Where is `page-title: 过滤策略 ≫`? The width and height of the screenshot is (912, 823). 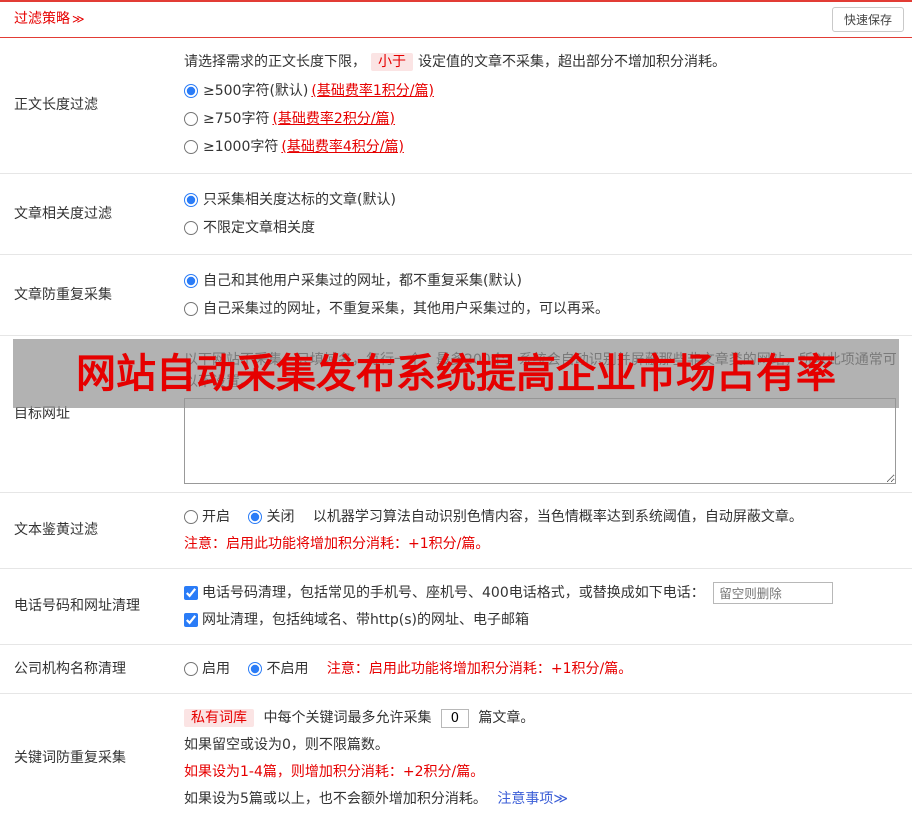 page-title: 过滤策略 ≫ is located at coordinates (49, 19).